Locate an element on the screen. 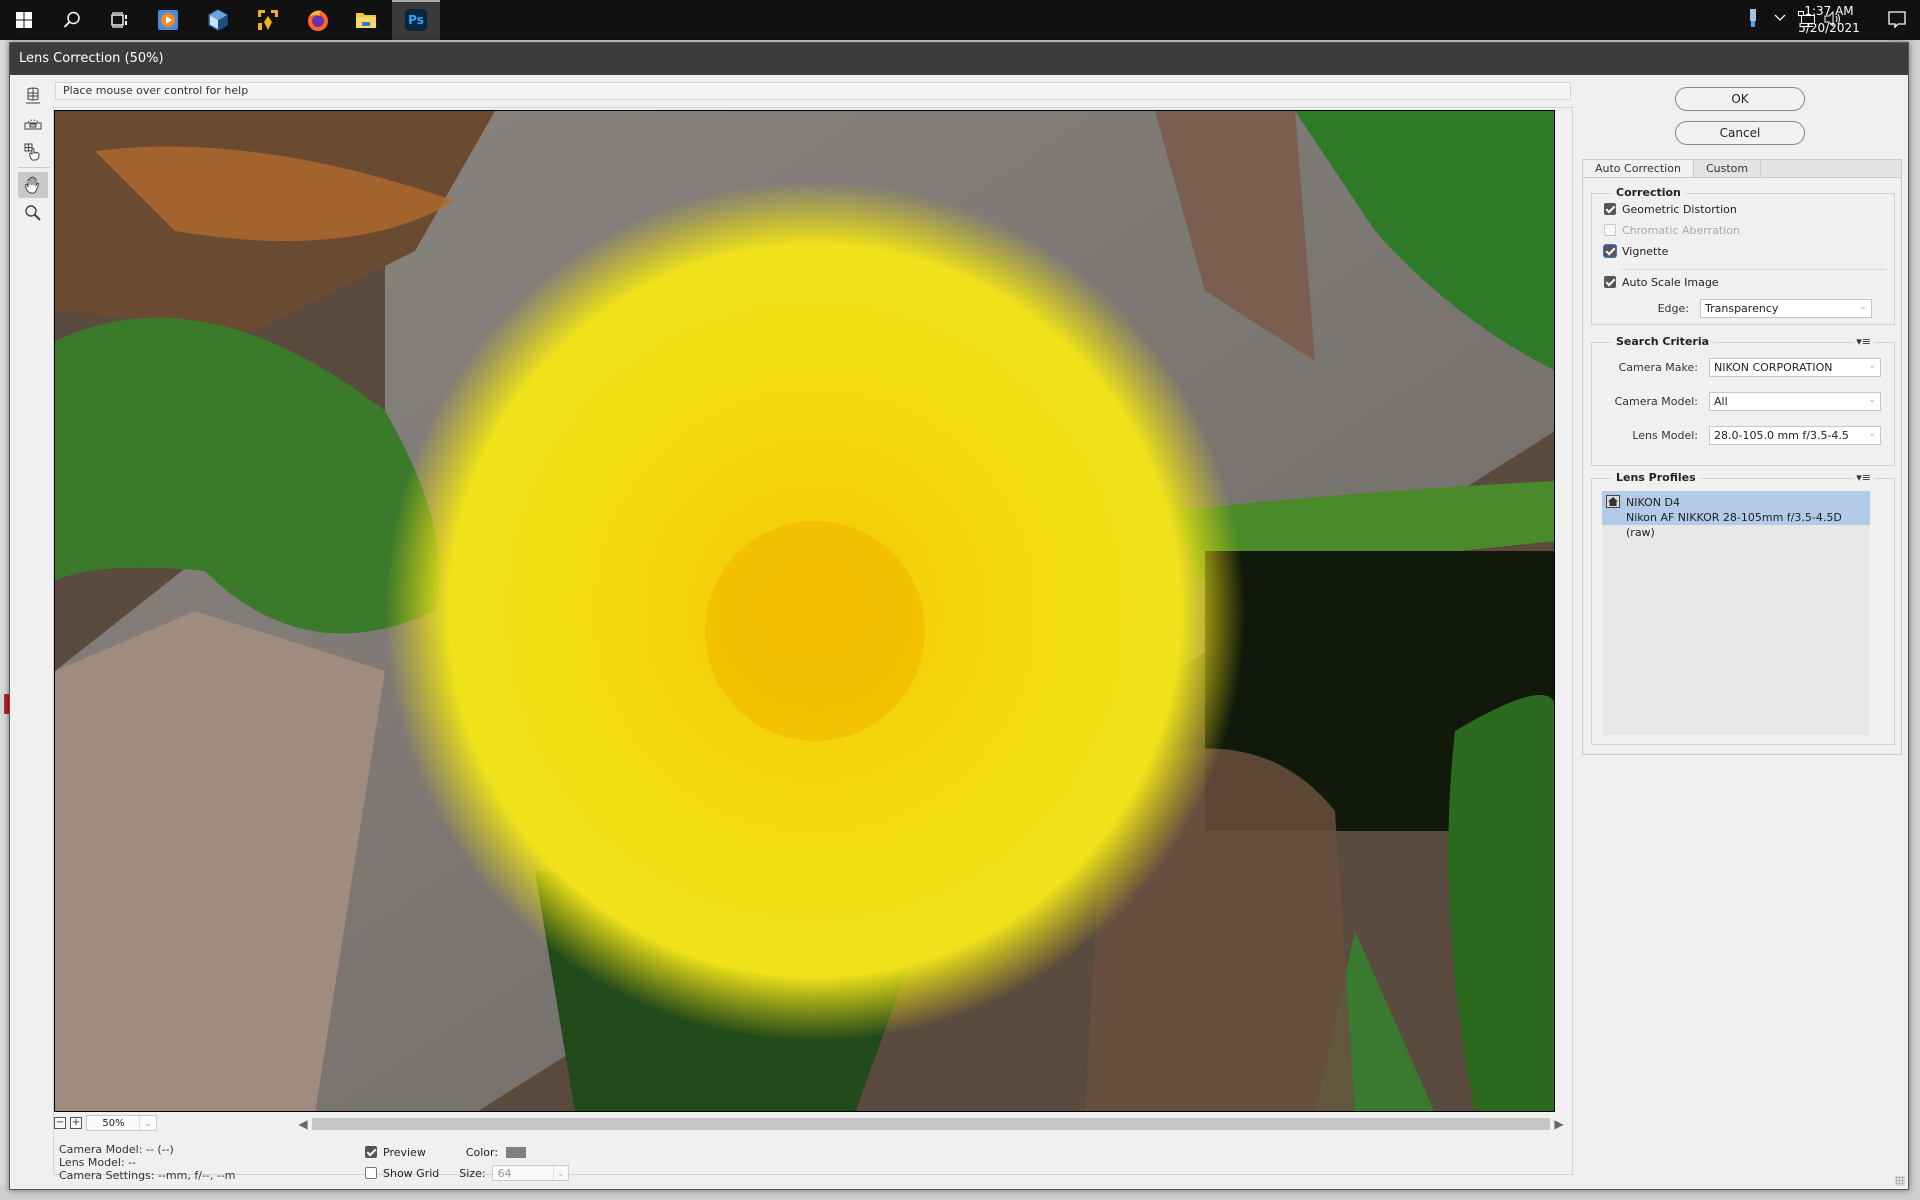 This screenshot has width=1920, height=1200. hand-tool is located at coordinates (33, 185).